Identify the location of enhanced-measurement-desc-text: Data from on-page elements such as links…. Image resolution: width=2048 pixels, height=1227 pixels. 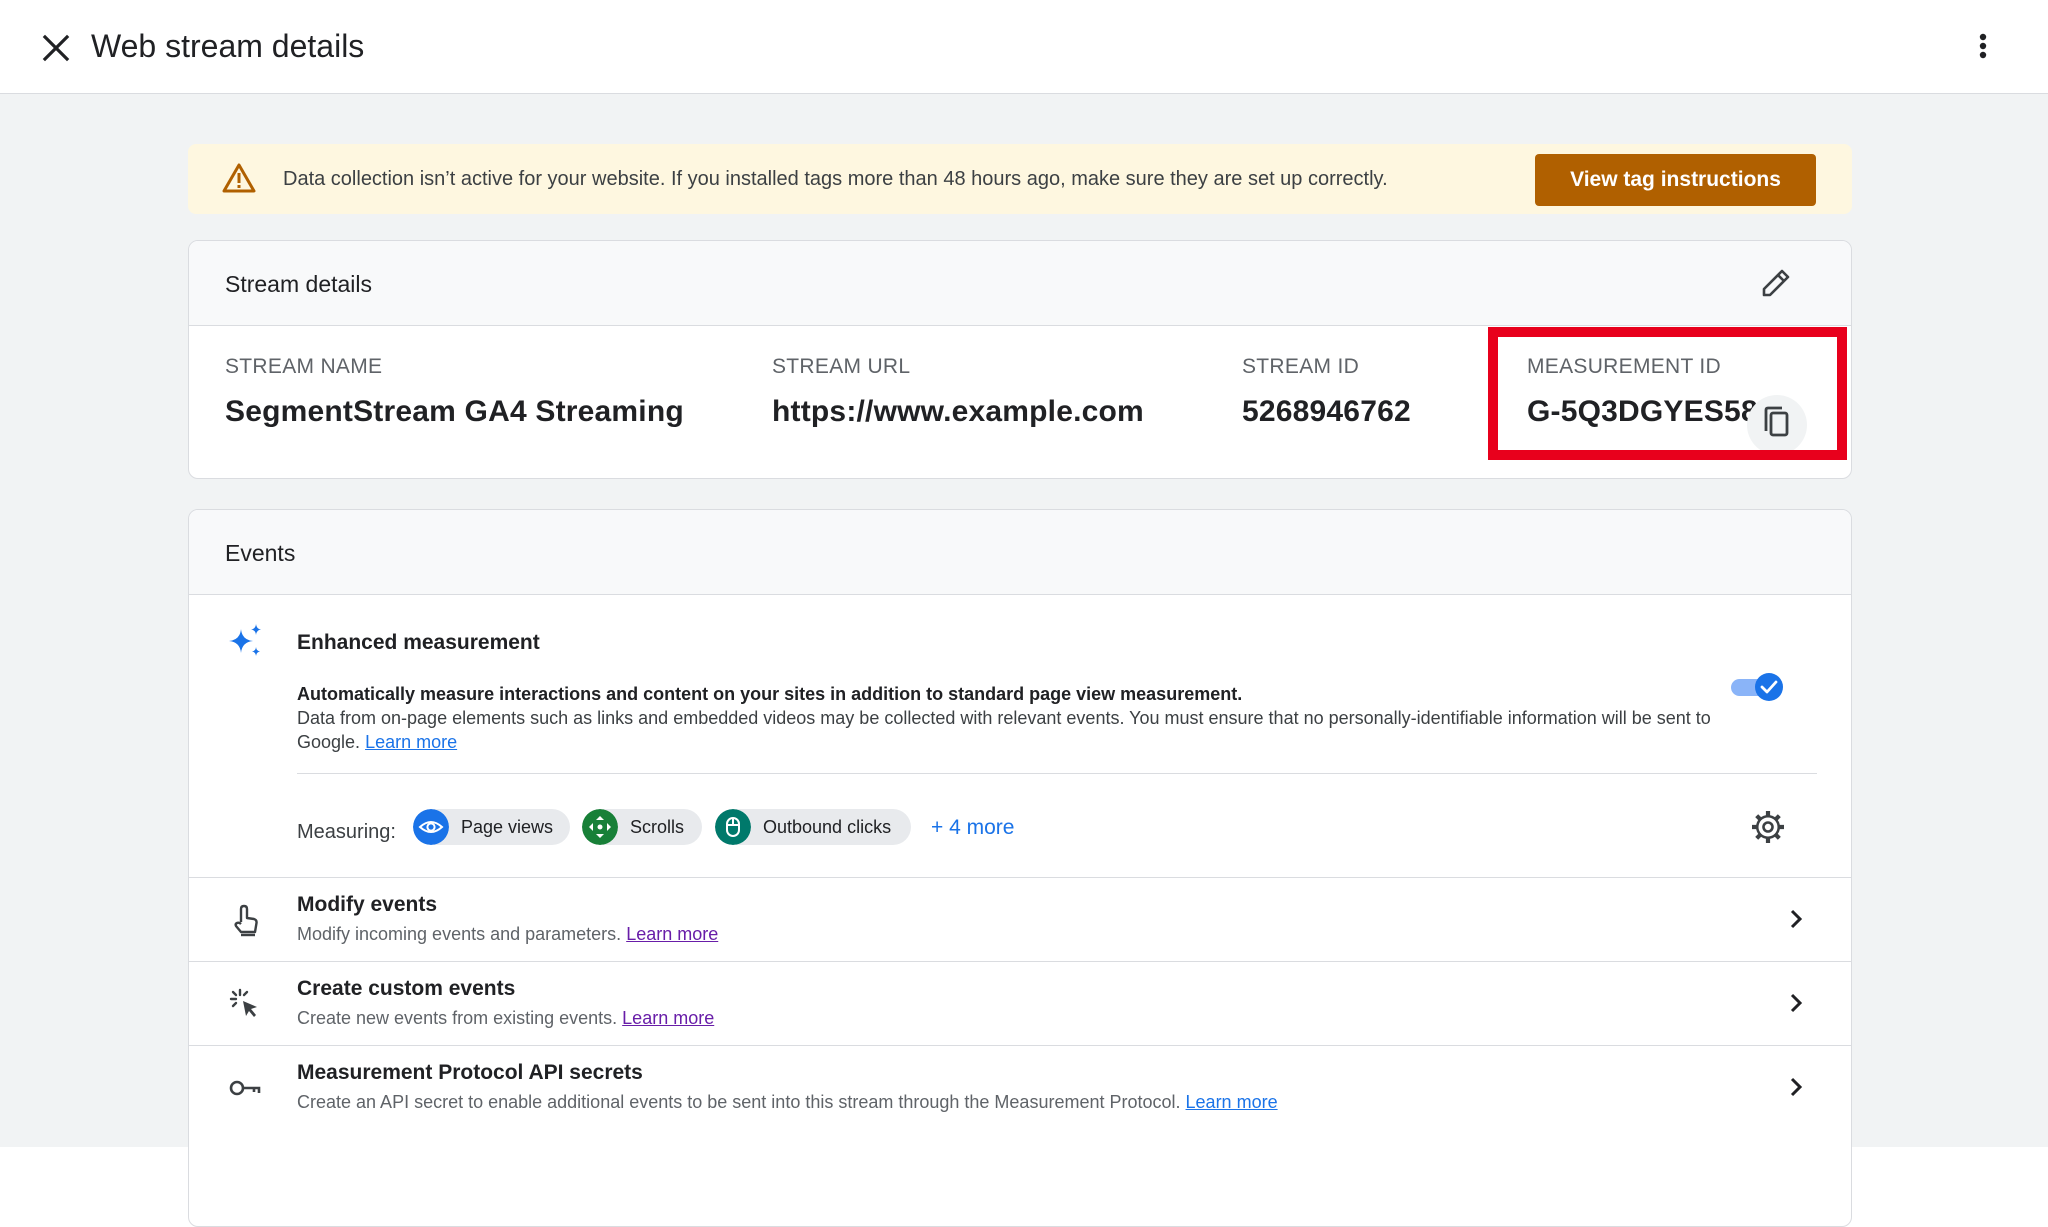
(1004, 730).